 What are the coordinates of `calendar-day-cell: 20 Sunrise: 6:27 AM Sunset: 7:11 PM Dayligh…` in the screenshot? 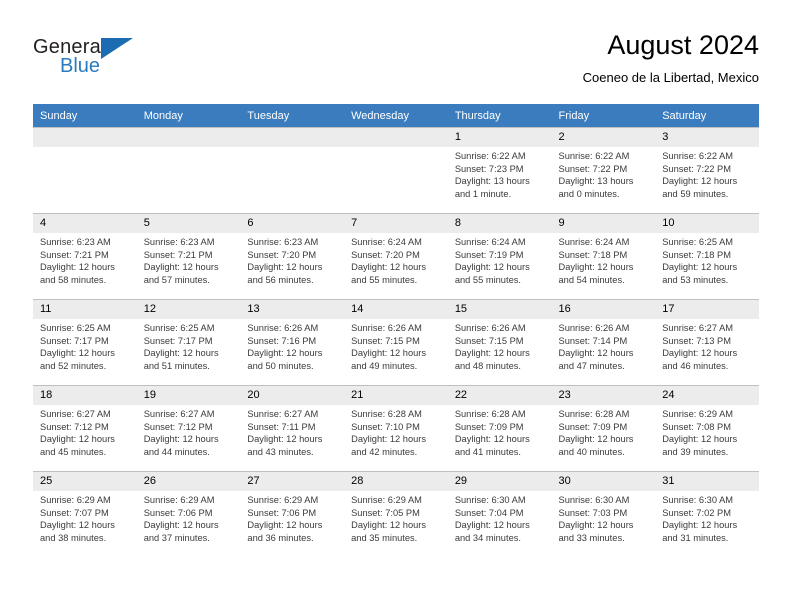 It's located at (292, 428).